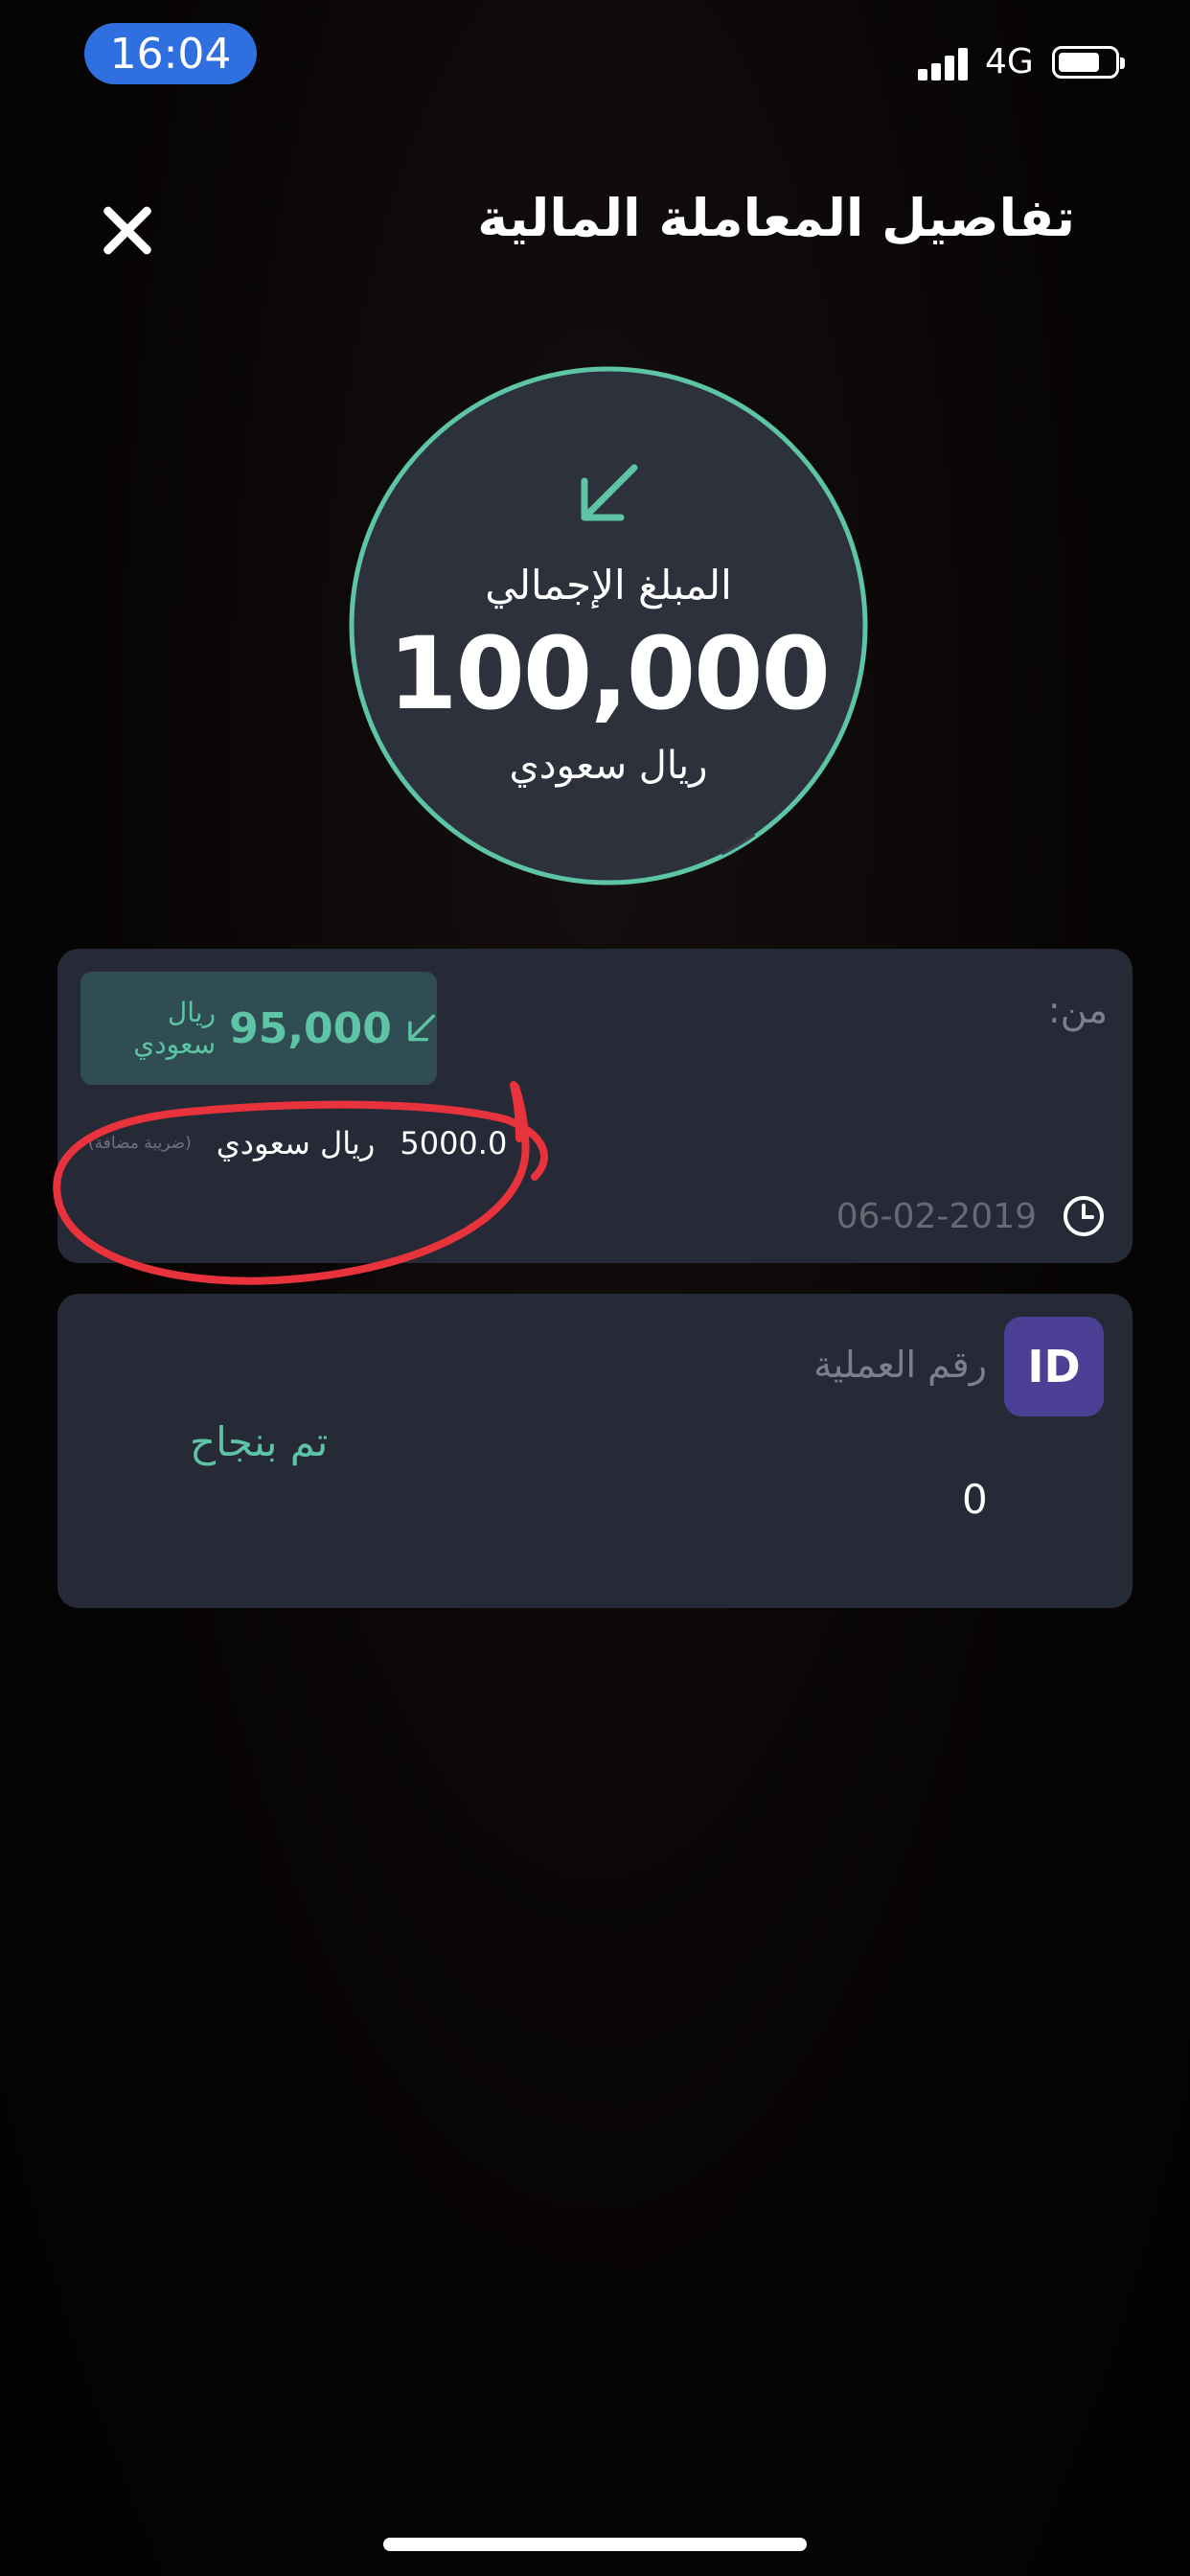 This screenshot has width=1190, height=2576. I want to click on net-amount-badge: 95,000 ريال سعودي, so click(258, 1028).